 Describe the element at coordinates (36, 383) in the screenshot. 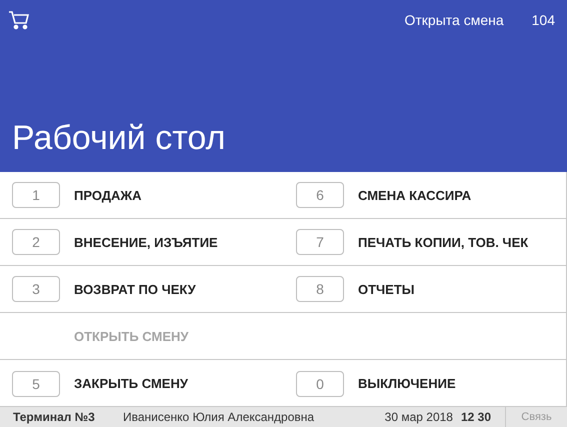

I see `key-button: 5` at that location.